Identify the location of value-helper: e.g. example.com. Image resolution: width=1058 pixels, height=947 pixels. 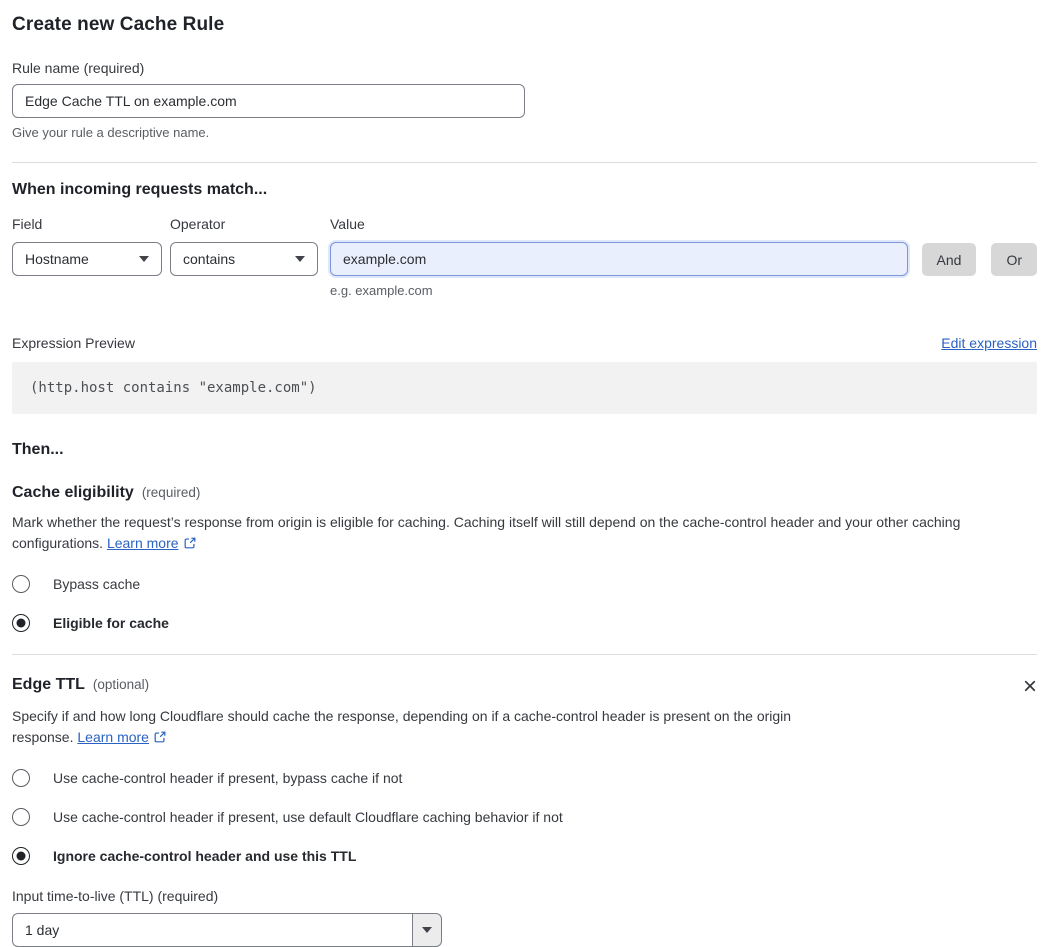
(381, 290).